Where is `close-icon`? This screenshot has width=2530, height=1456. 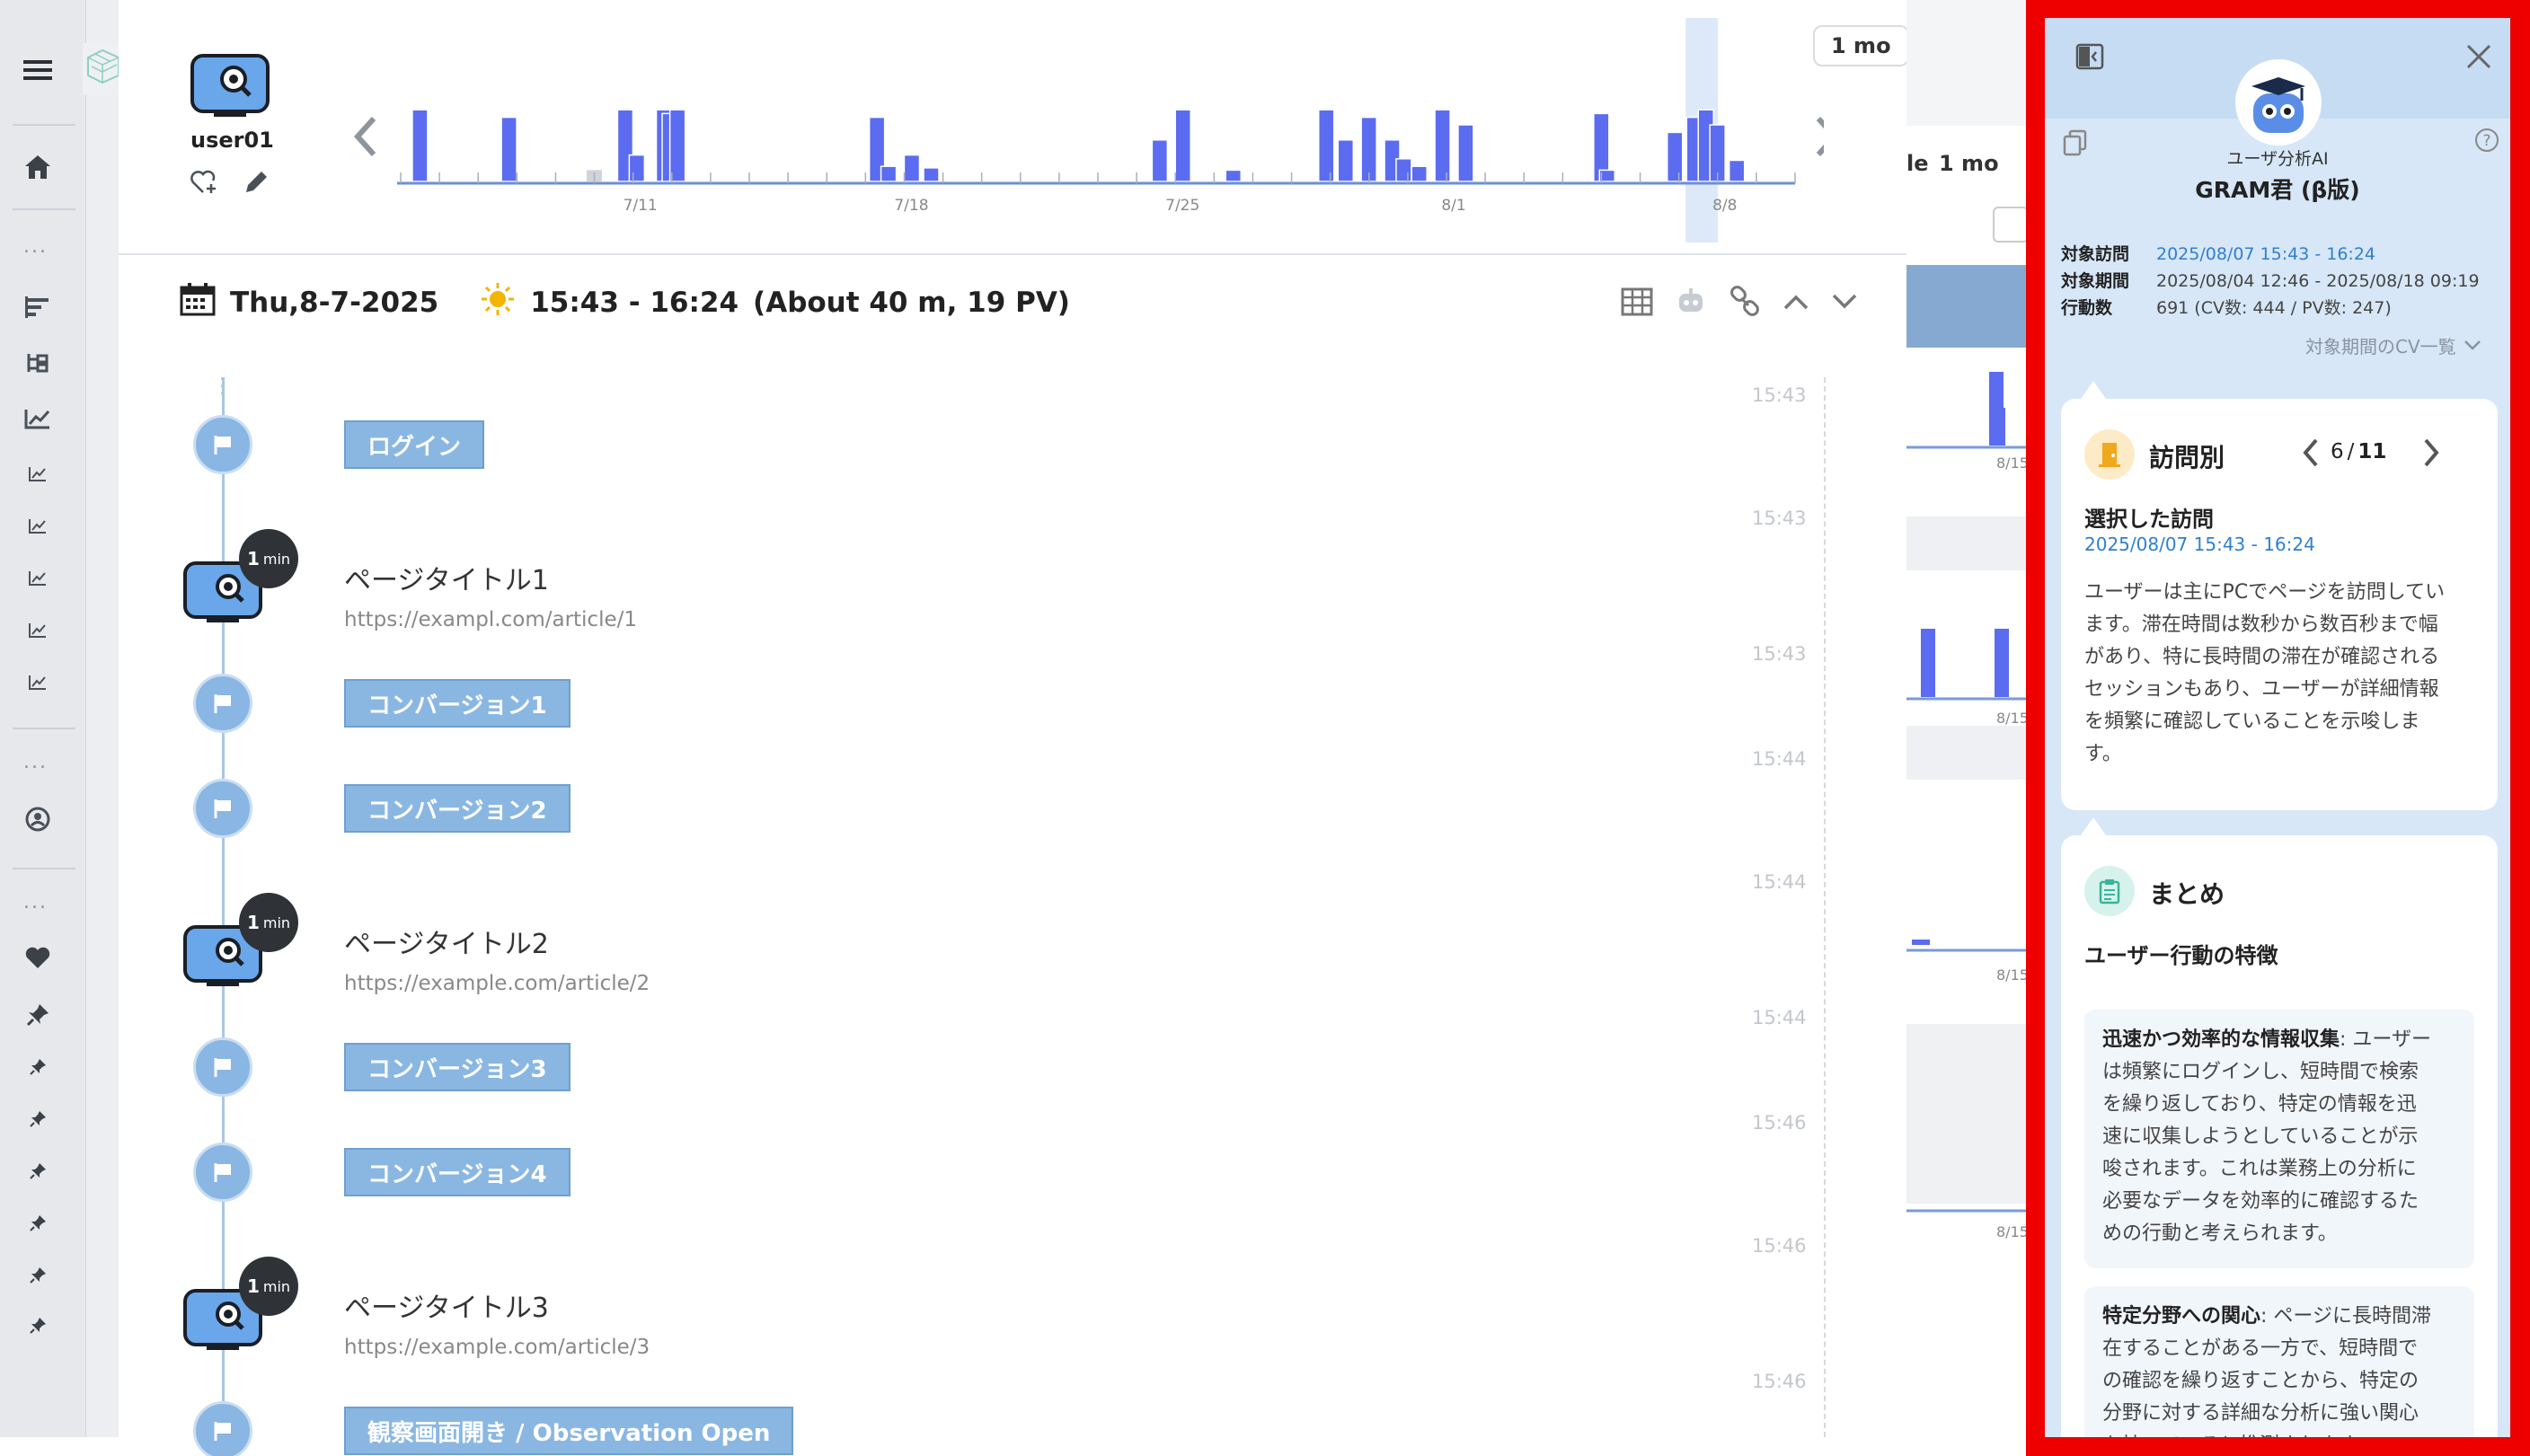 close-icon is located at coordinates (2478, 59).